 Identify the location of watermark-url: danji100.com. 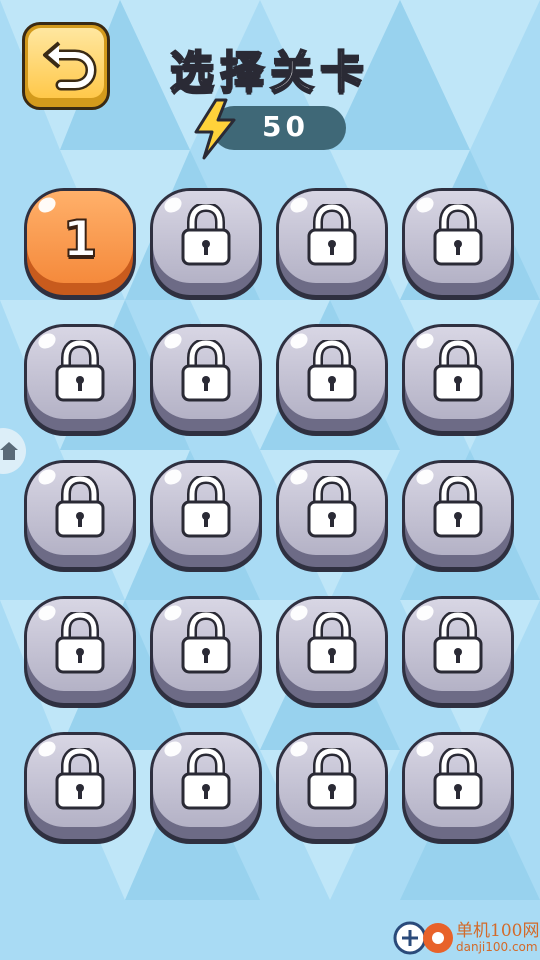
(497, 947).